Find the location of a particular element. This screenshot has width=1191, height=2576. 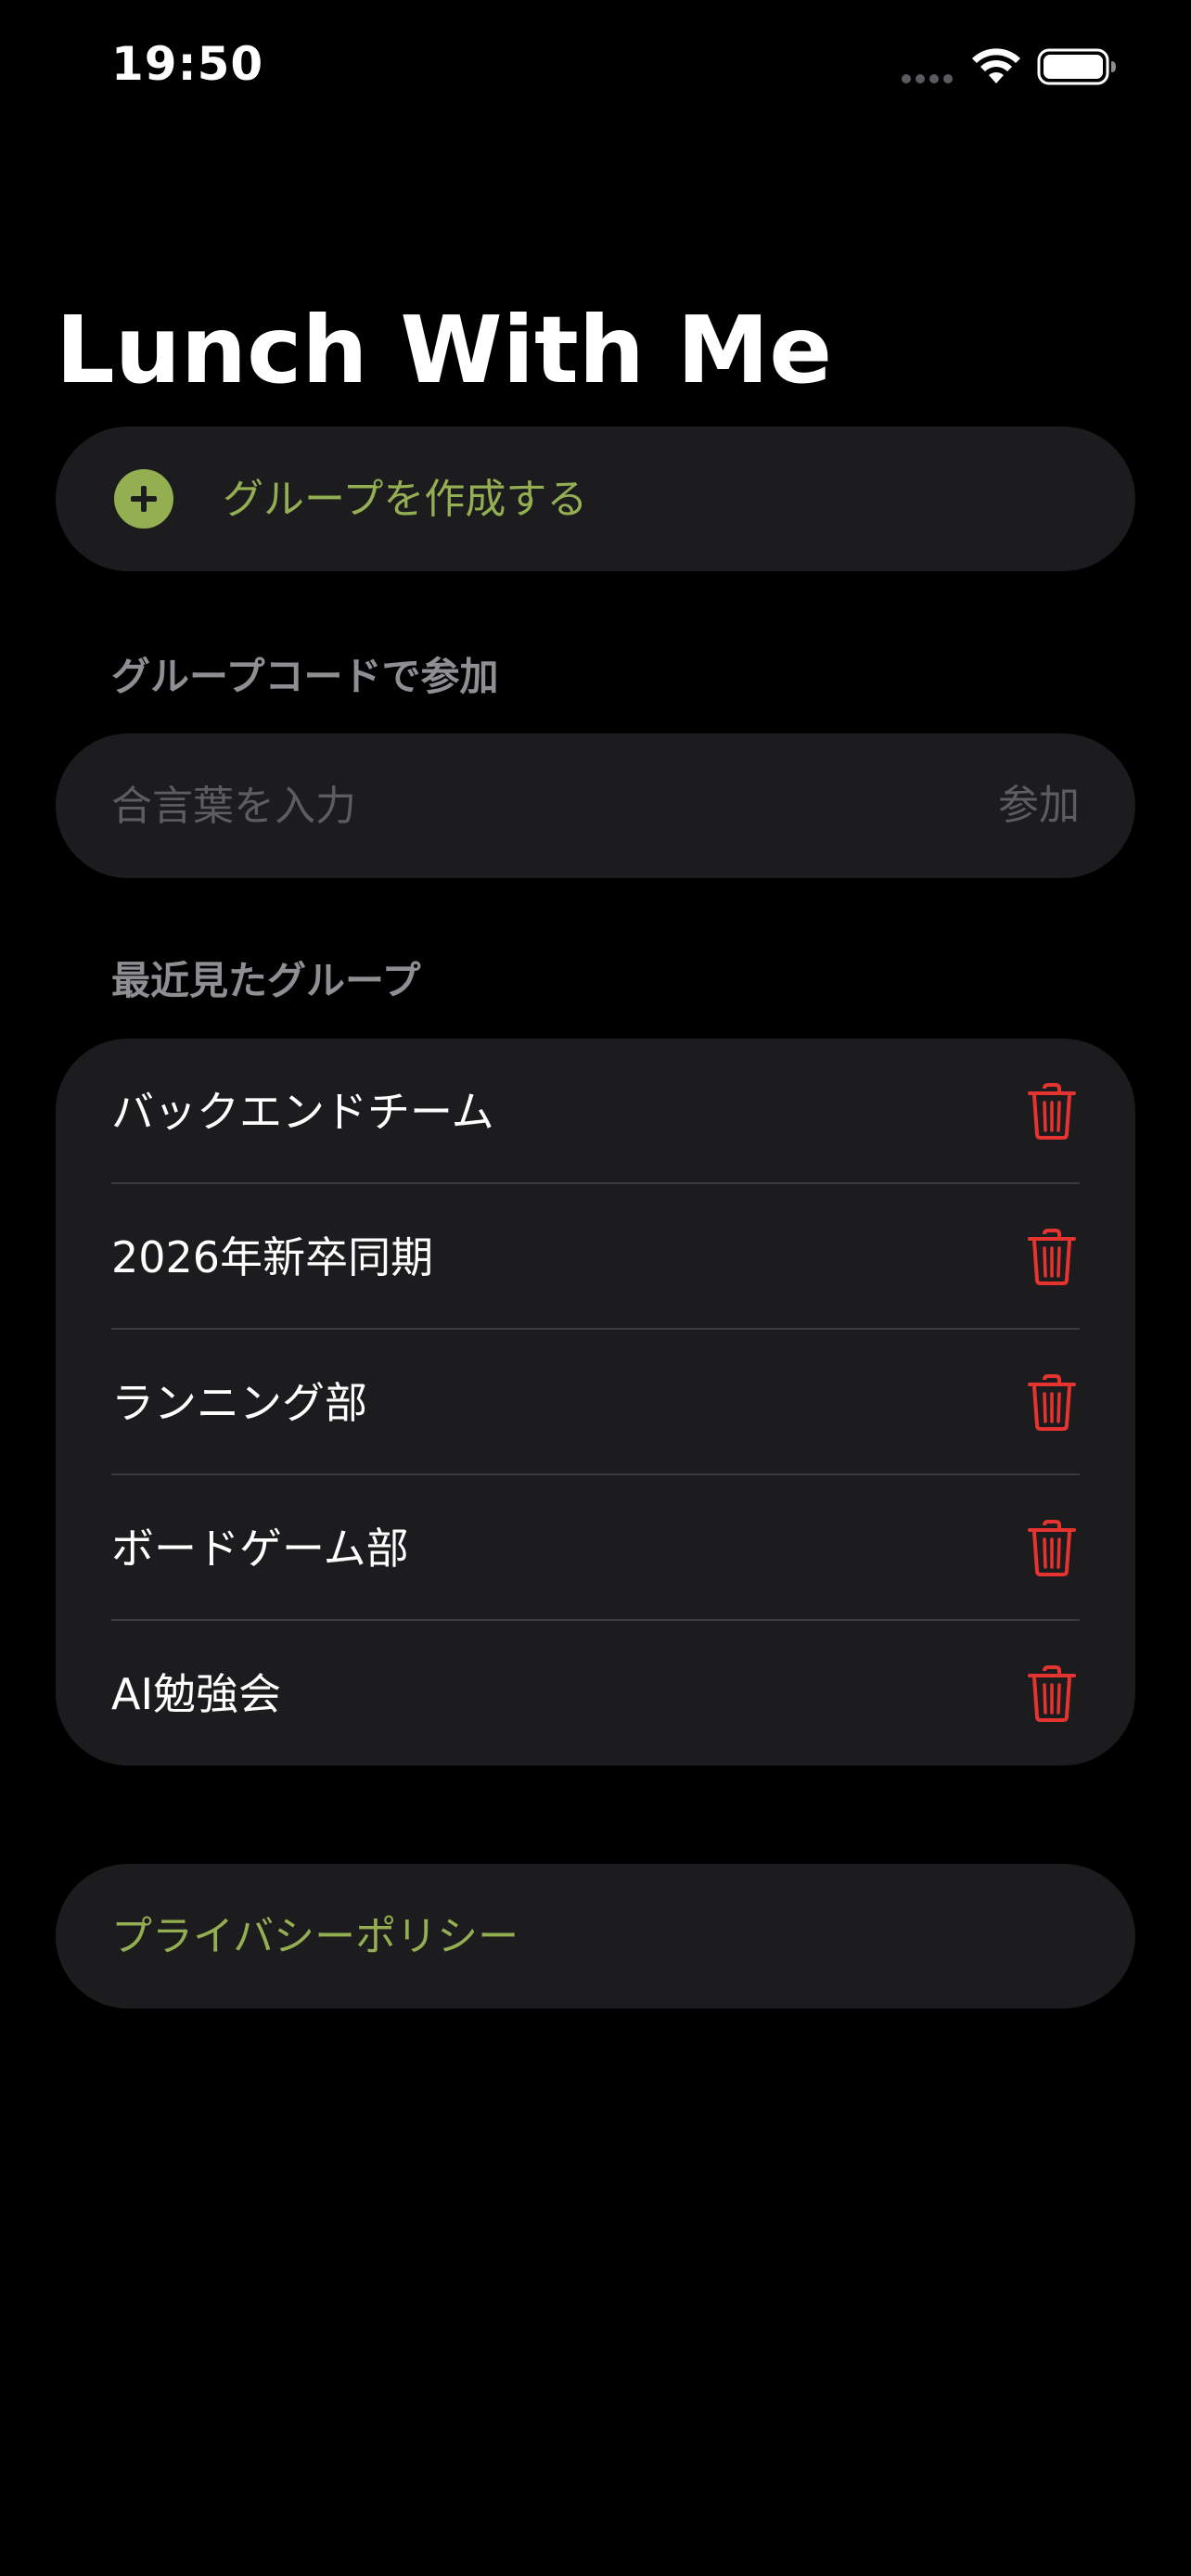

join-button: 参加 is located at coordinates (1039, 806).